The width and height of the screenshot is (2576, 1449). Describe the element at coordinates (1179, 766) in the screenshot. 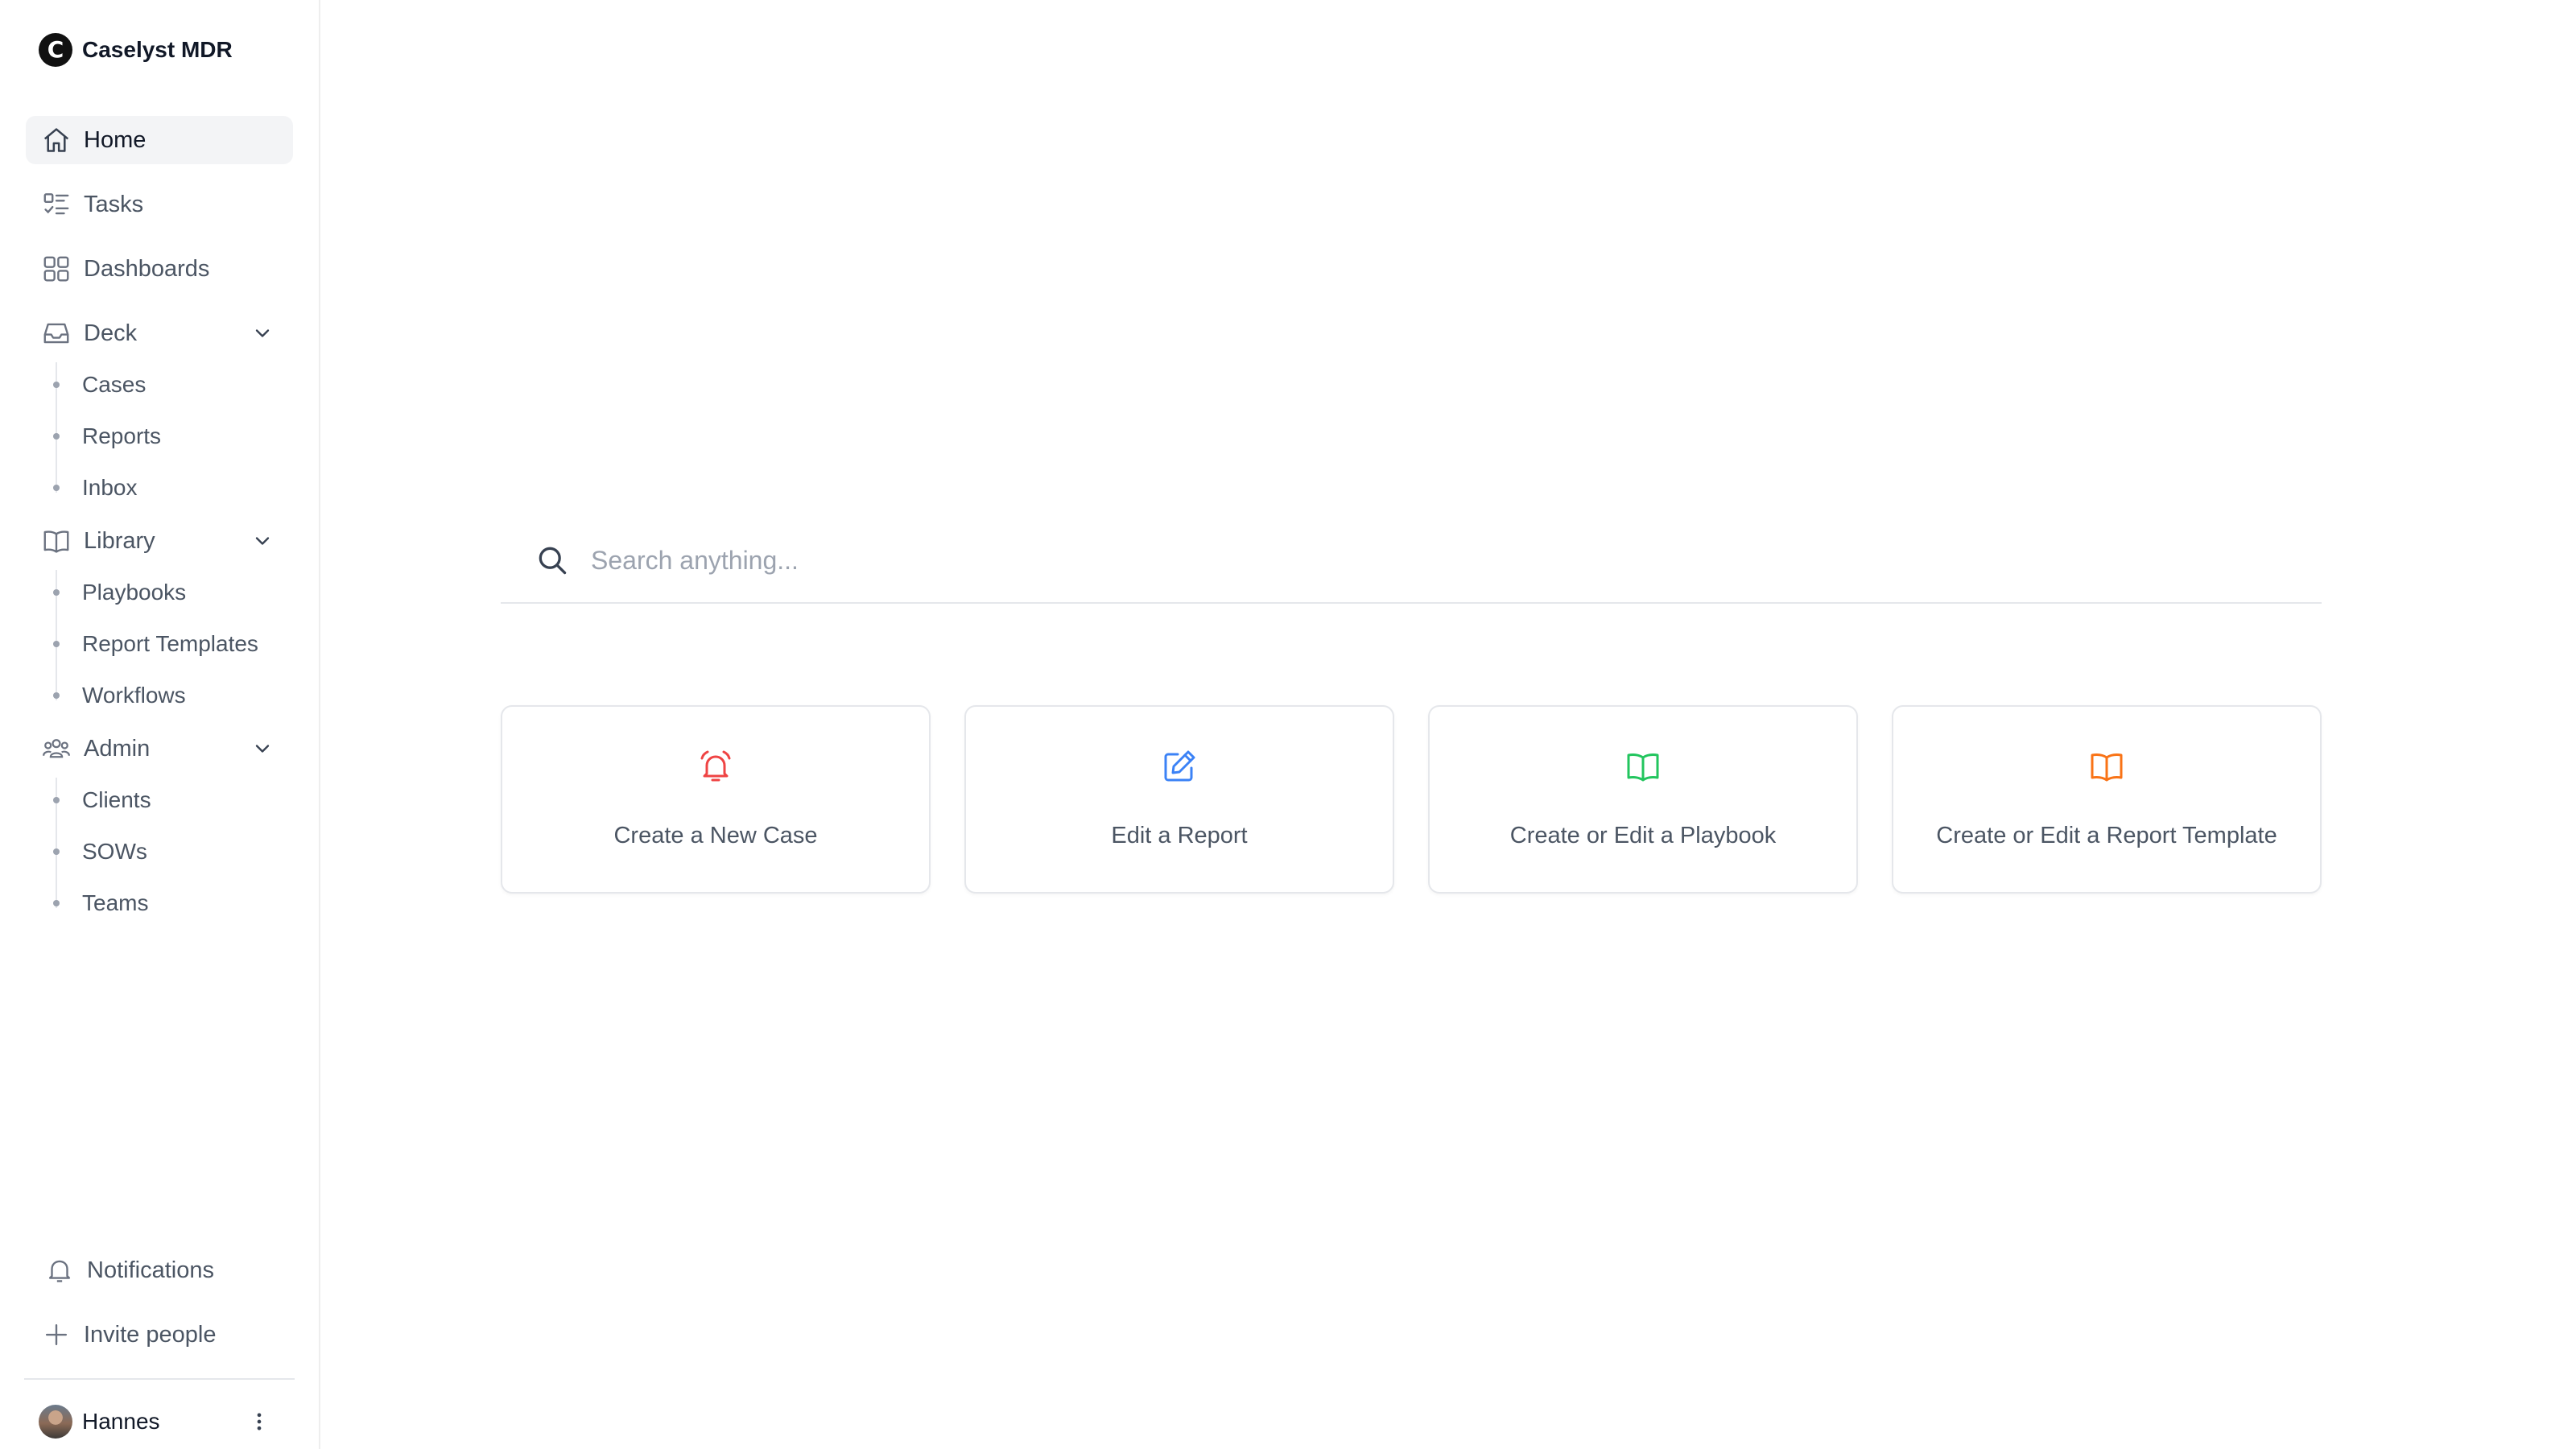

I see `edit-pencil-icon` at that location.